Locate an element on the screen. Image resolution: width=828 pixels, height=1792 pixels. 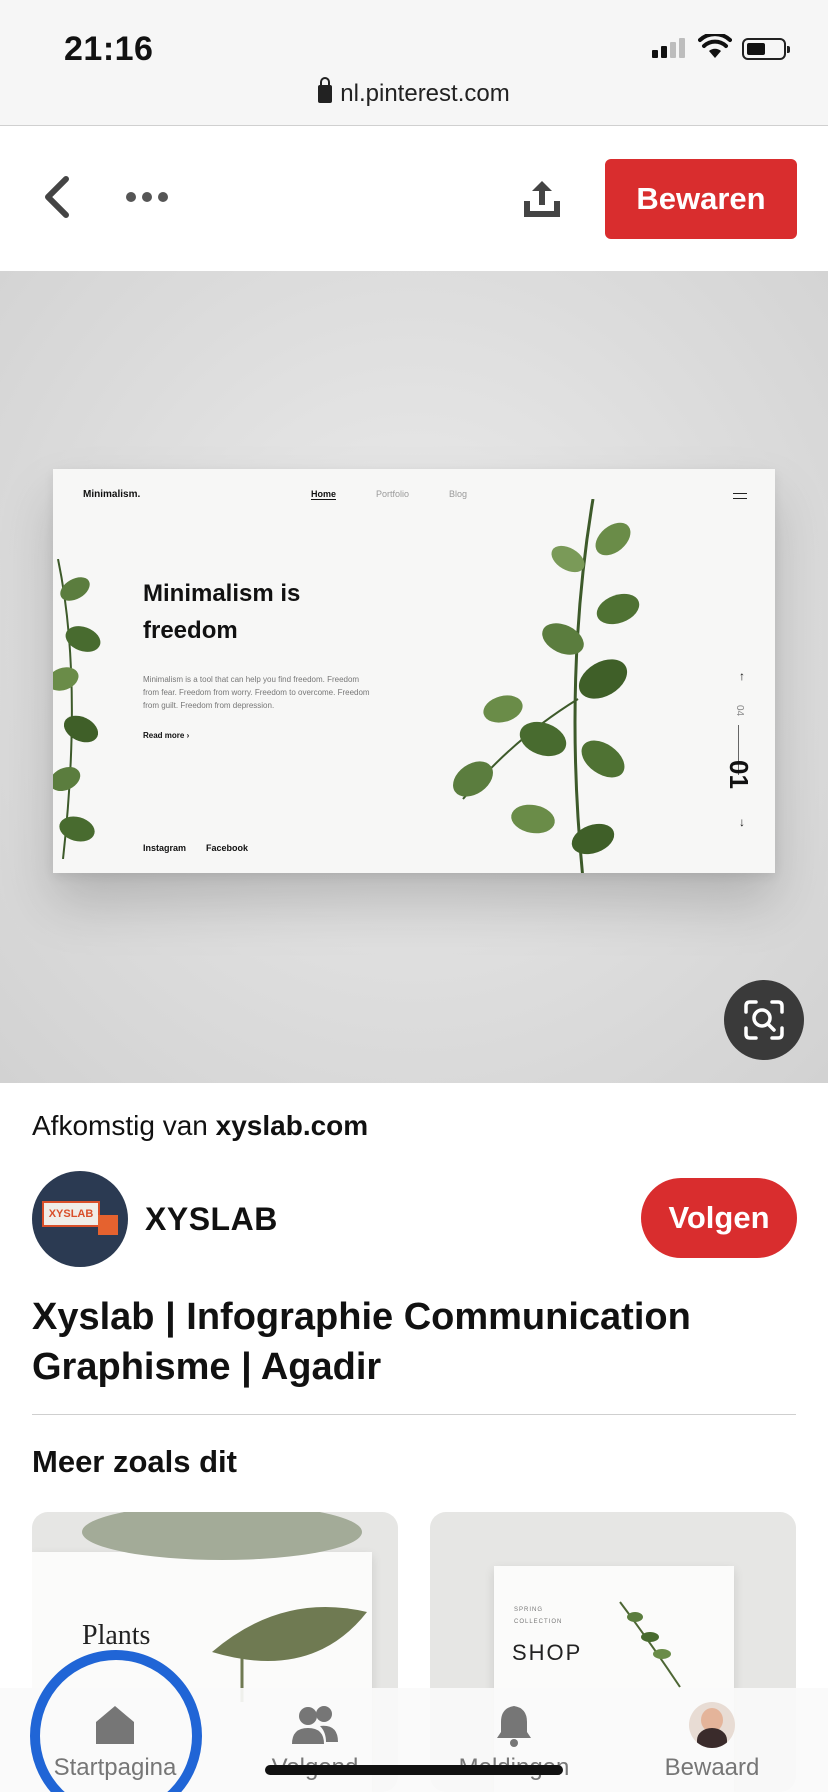
tab-saved: Bewaard is located at coordinates (712, 1742).